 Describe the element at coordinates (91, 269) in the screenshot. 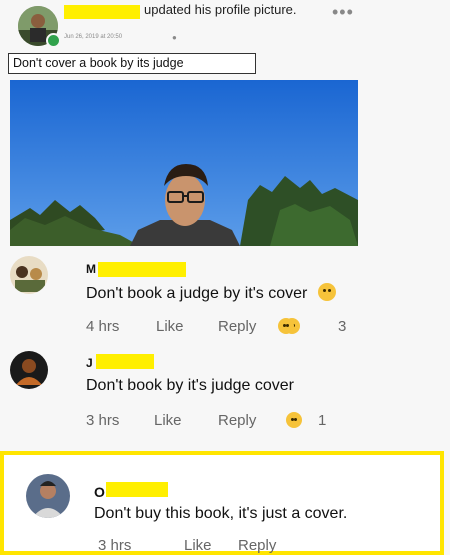

I see `commenter-initial: M` at that location.